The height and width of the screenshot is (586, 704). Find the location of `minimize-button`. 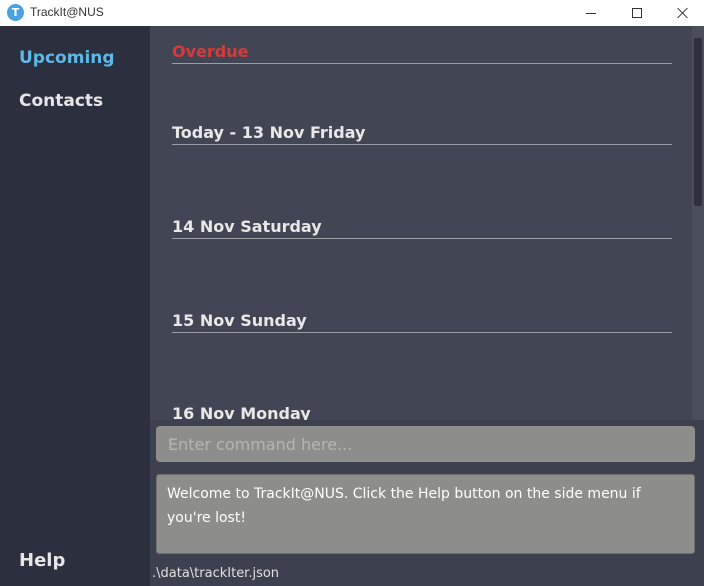

minimize-button is located at coordinates (591, 13).